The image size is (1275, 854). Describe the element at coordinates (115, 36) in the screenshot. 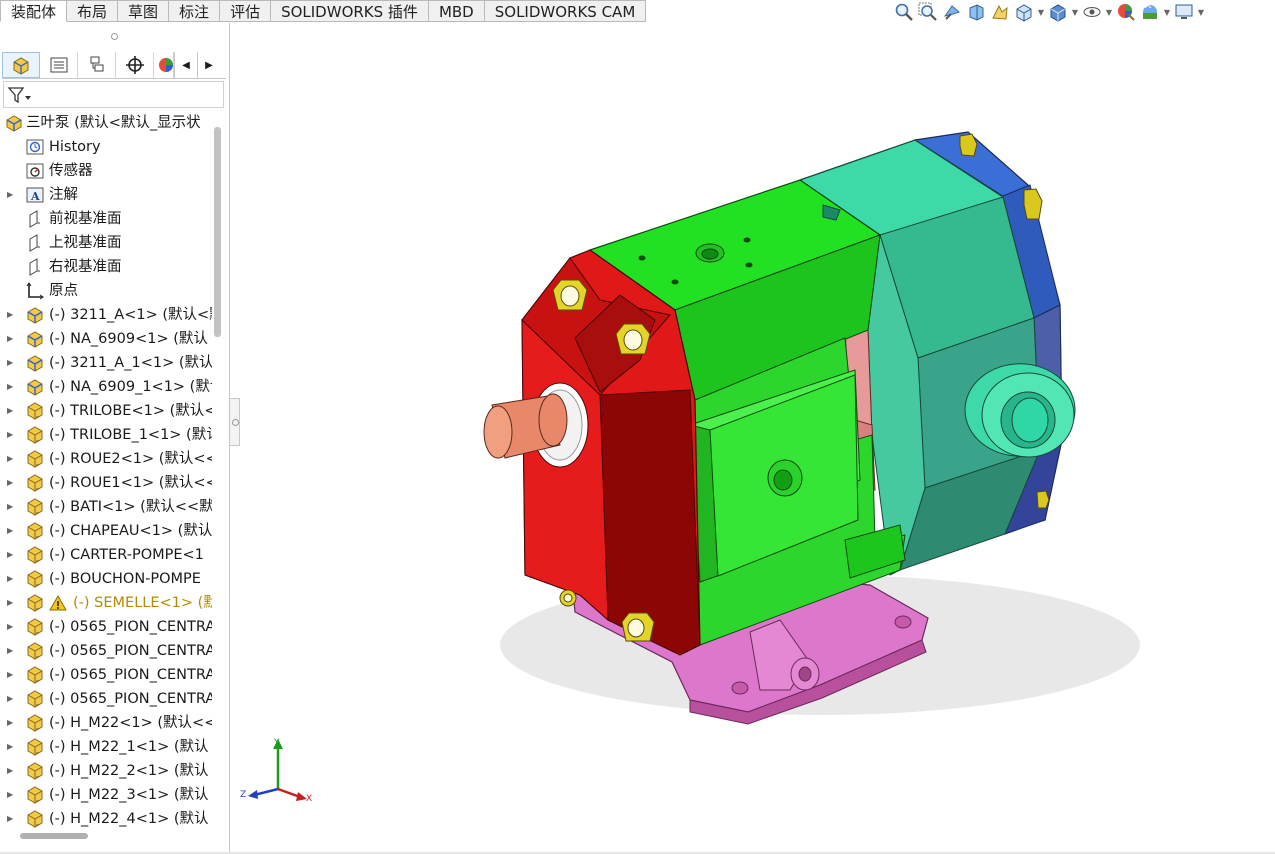

I see `panel-grip` at that location.